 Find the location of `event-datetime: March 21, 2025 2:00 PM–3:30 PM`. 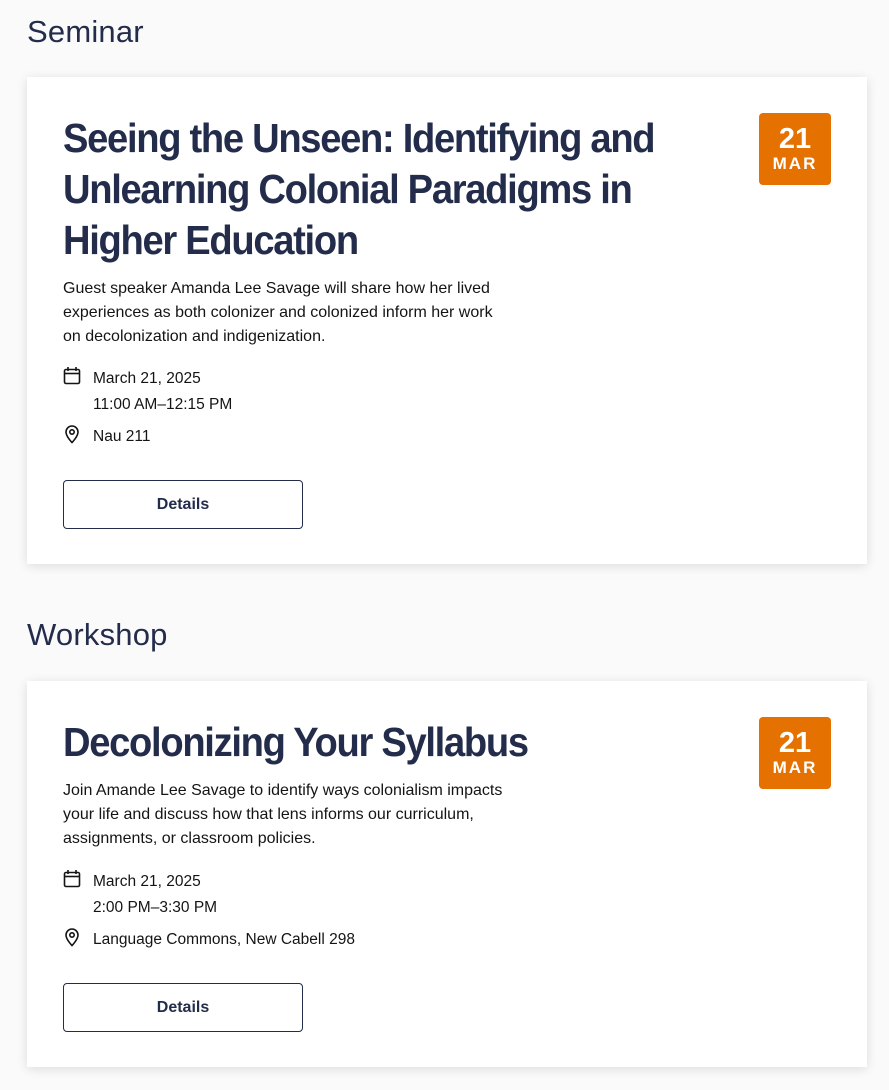

event-datetime: March 21, 2025 2:00 PM–3:30 PM is located at coordinates (140, 895).